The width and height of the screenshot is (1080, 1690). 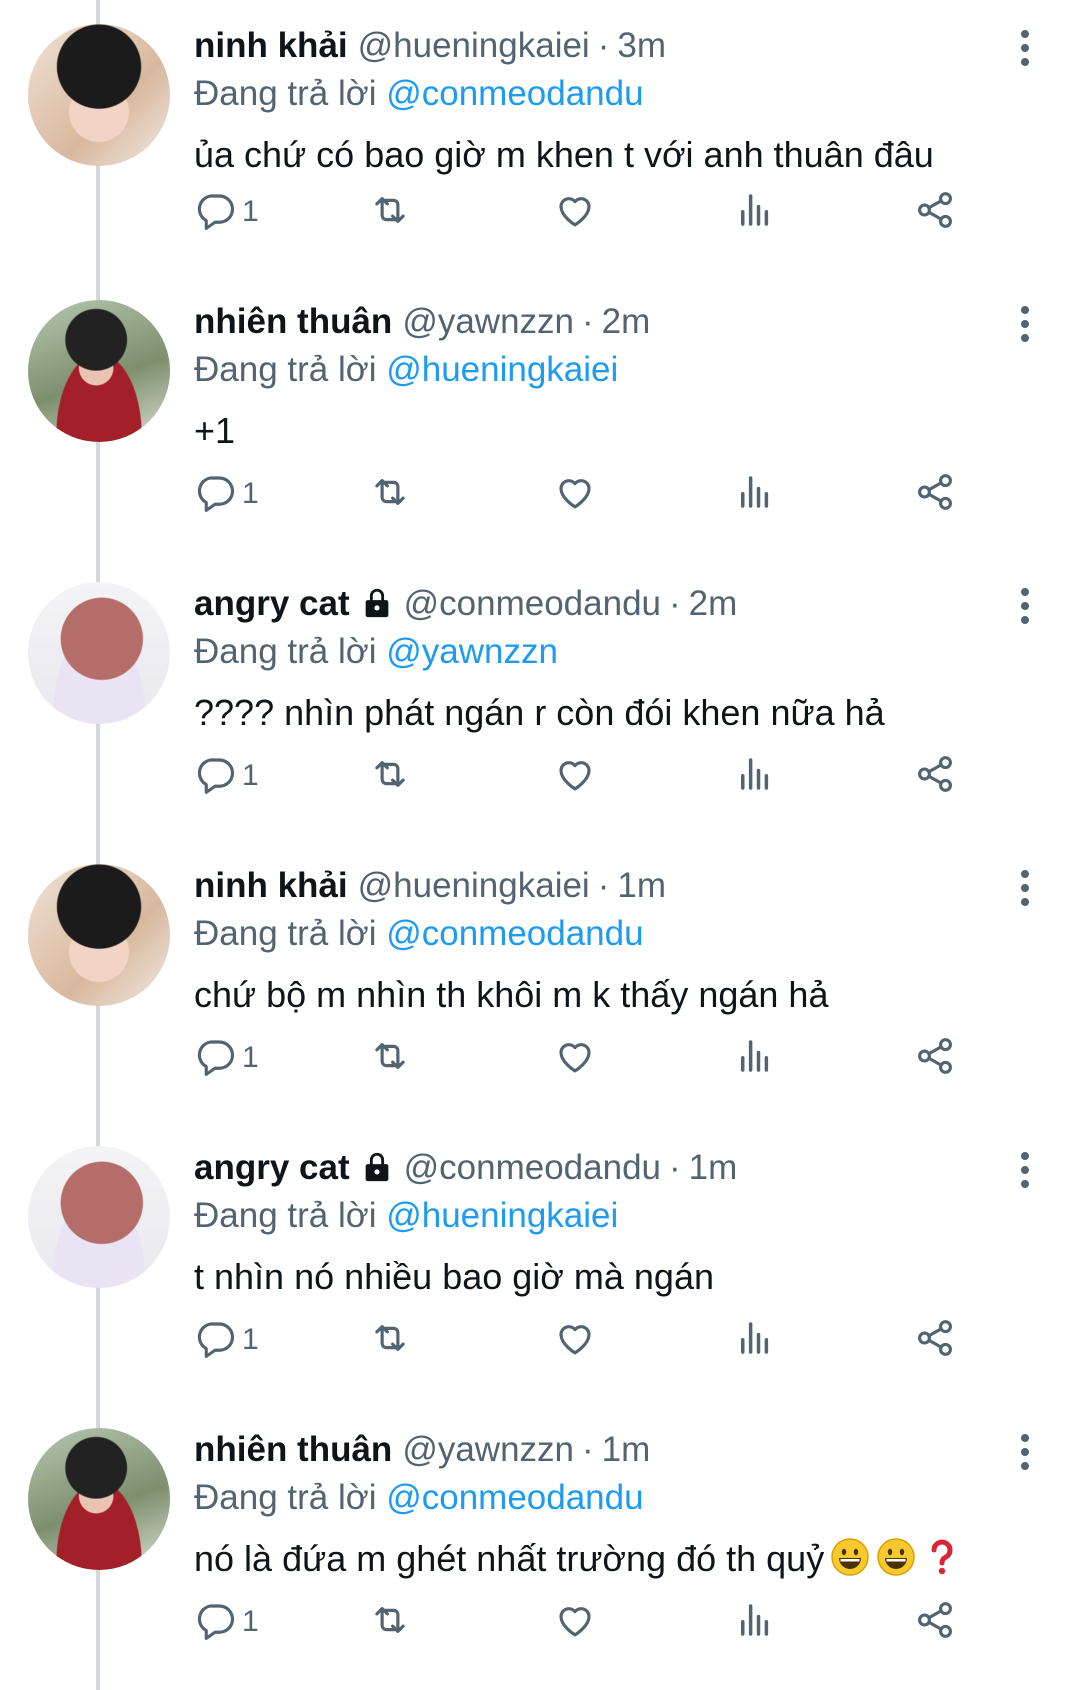 I want to click on tweet-text: +1, so click(x=622, y=431).